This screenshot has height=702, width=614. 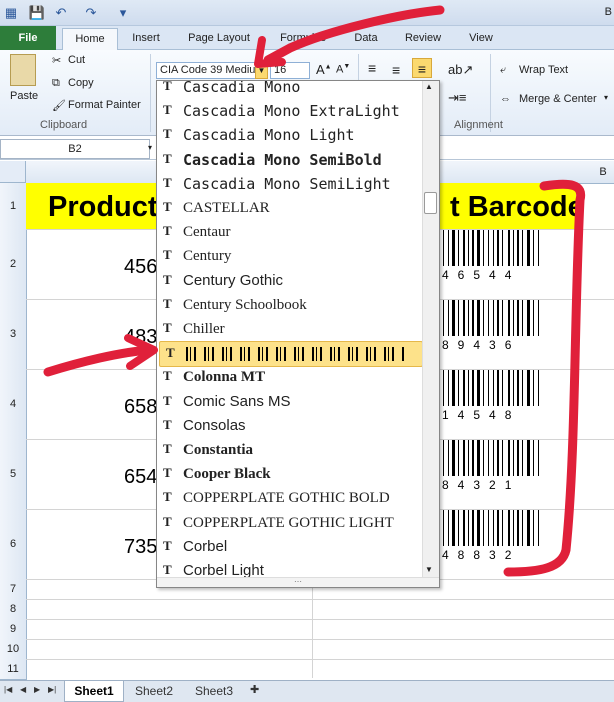 I want to click on annotation-arrow-top, so click(x=354, y=35).